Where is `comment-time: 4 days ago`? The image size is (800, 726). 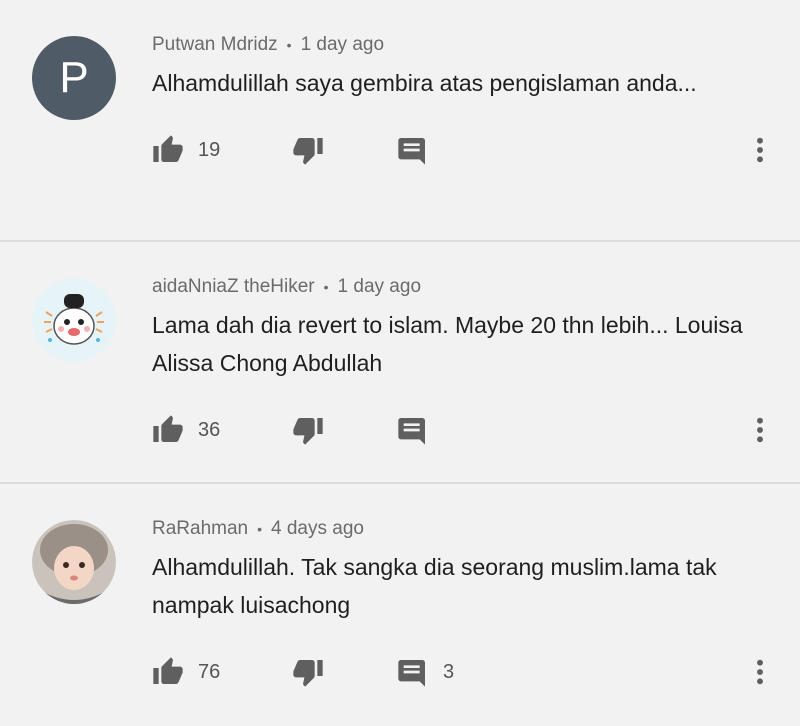 comment-time: 4 days ago is located at coordinates (317, 528).